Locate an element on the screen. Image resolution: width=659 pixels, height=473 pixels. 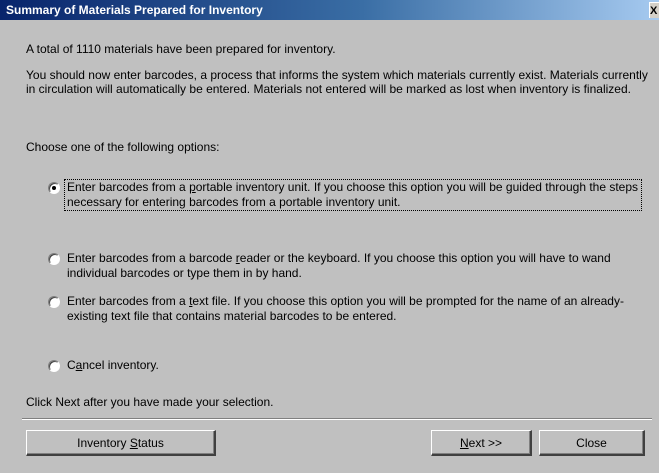
option-cancel-inventory: Cancel inventory. is located at coordinates (346, 366).